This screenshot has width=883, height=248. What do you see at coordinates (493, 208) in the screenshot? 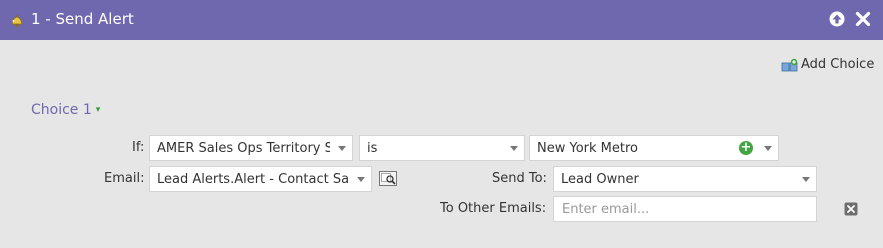
I see `other-emails-label: To Other Emails:` at bounding box center [493, 208].